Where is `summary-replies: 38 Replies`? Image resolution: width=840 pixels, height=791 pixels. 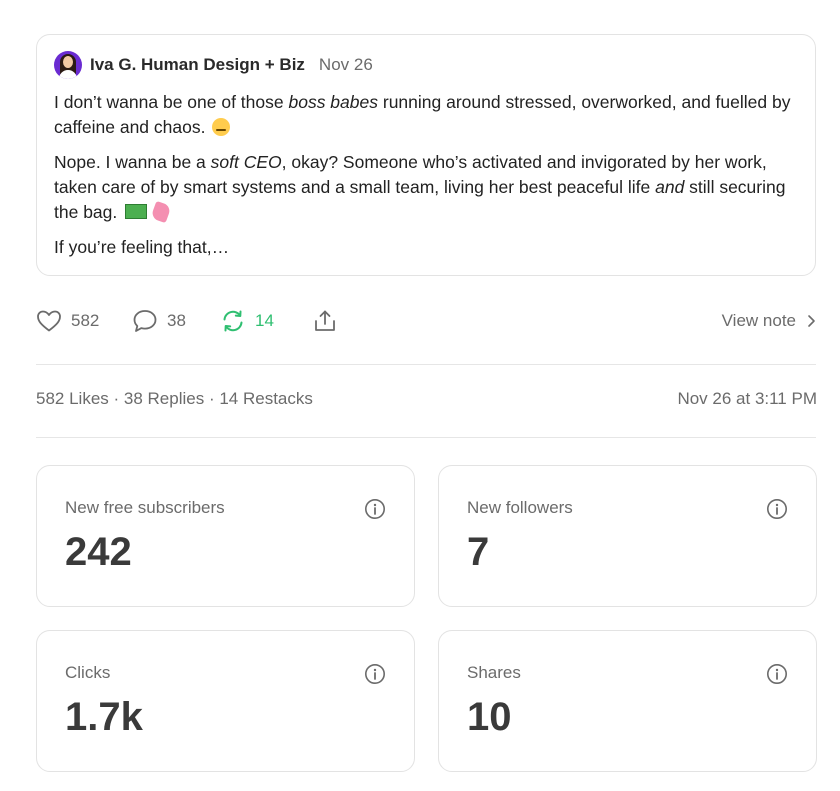
summary-replies: 38 Replies is located at coordinates (164, 398).